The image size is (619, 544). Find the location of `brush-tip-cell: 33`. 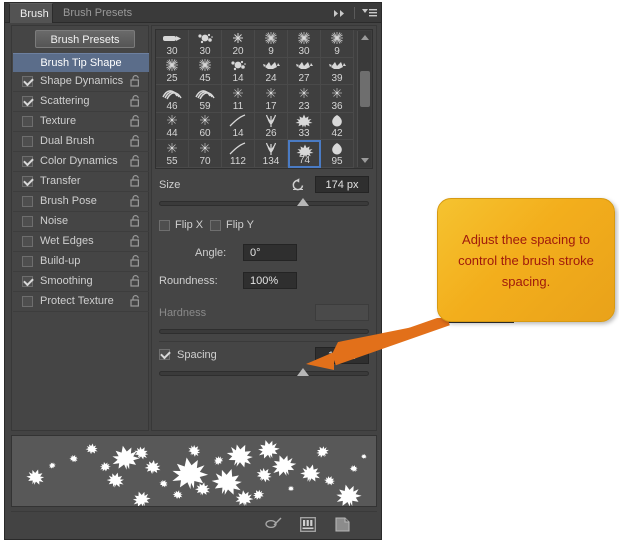

brush-tip-cell: 33 is located at coordinates (304, 126).